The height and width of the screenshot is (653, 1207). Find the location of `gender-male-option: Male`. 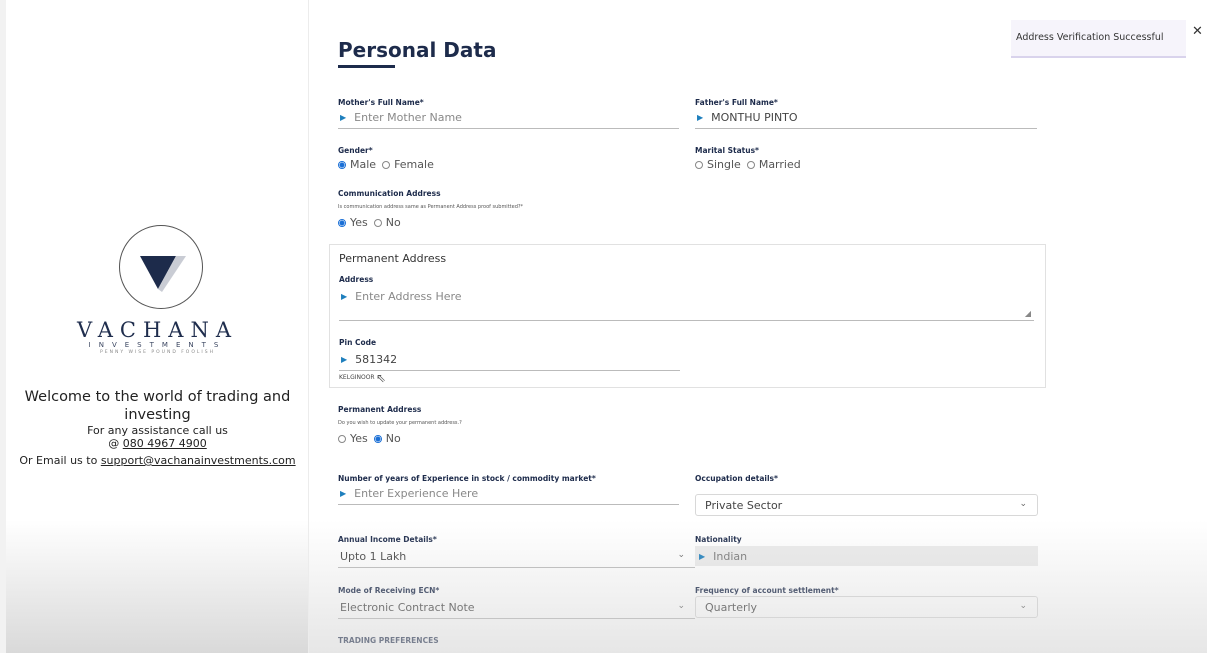

gender-male-option: Male is located at coordinates (357, 164).